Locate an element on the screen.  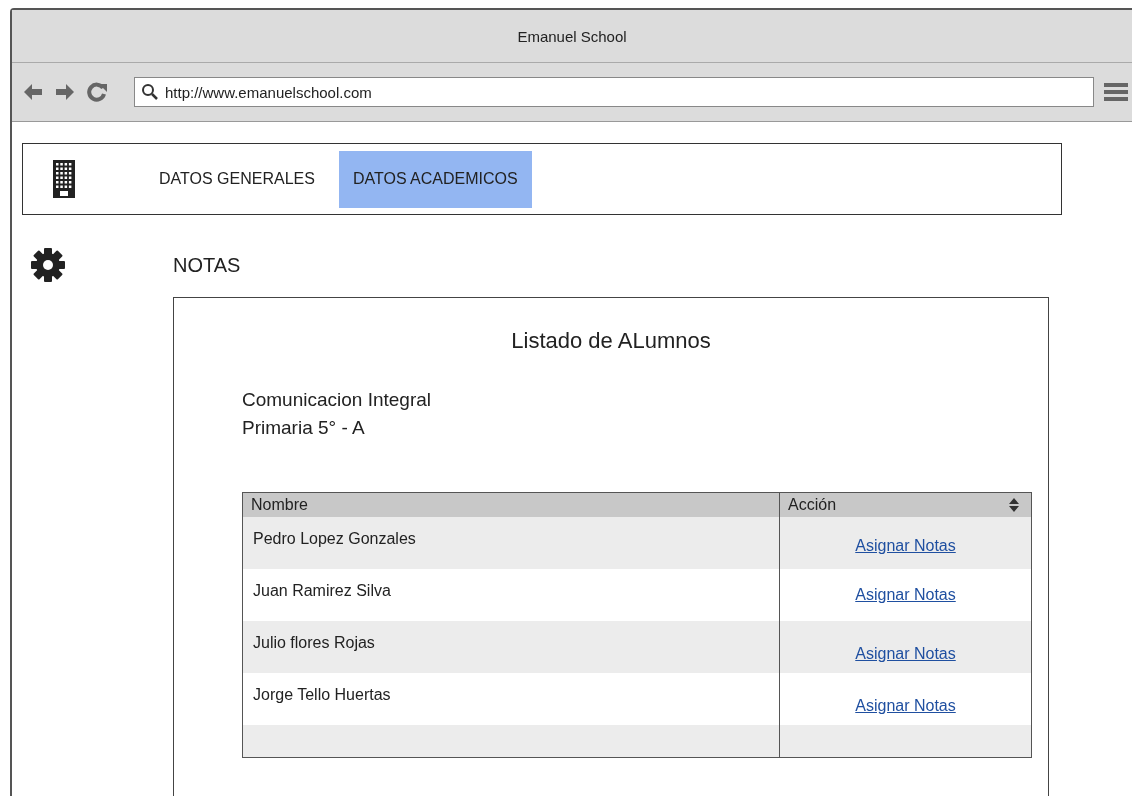
nav-tab: DATOS ACADEMICOS is located at coordinates (435, 179).